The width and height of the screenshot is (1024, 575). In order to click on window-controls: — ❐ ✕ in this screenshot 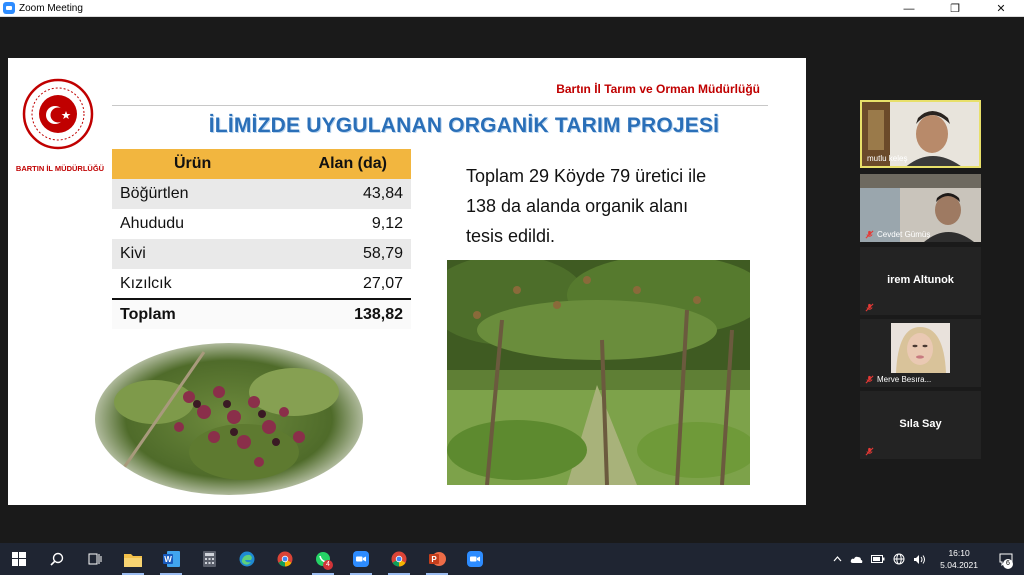, I will do `click(955, 8)`.